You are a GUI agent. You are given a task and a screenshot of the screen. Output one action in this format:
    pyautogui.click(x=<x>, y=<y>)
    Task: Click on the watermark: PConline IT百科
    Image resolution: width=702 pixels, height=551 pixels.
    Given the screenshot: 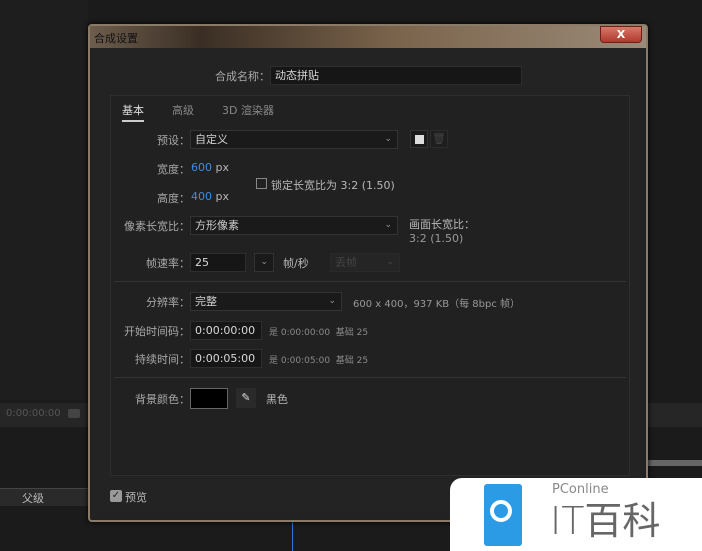 What is the action you would take?
    pyautogui.click(x=576, y=514)
    